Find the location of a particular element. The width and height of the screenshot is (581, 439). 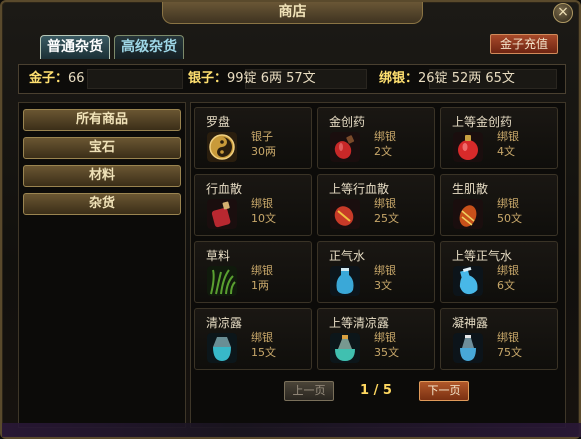

currency-bar: 金子：66 银子：99锭 6两 57文 绑银：26锭 52两 65文 is located at coordinates (292, 79).